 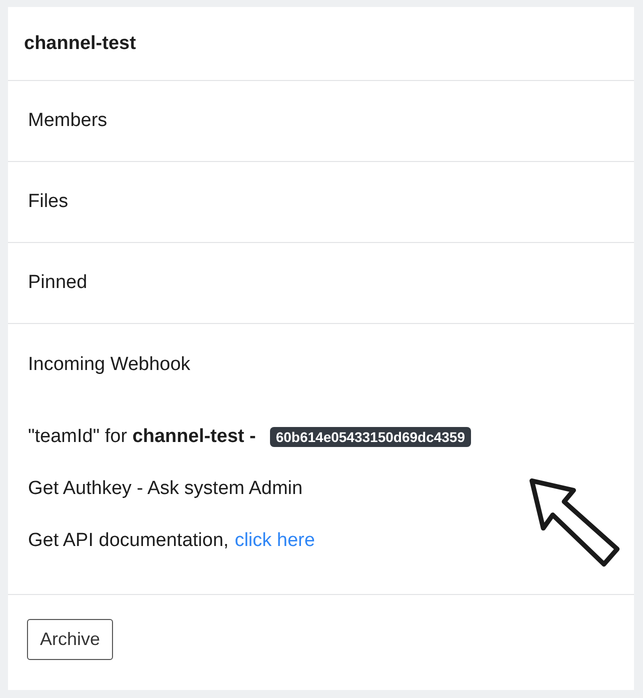 What do you see at coordinates (80, 43) in the screenshot?
I see `channel-title: channel-test` at bounding box center [80, 43].